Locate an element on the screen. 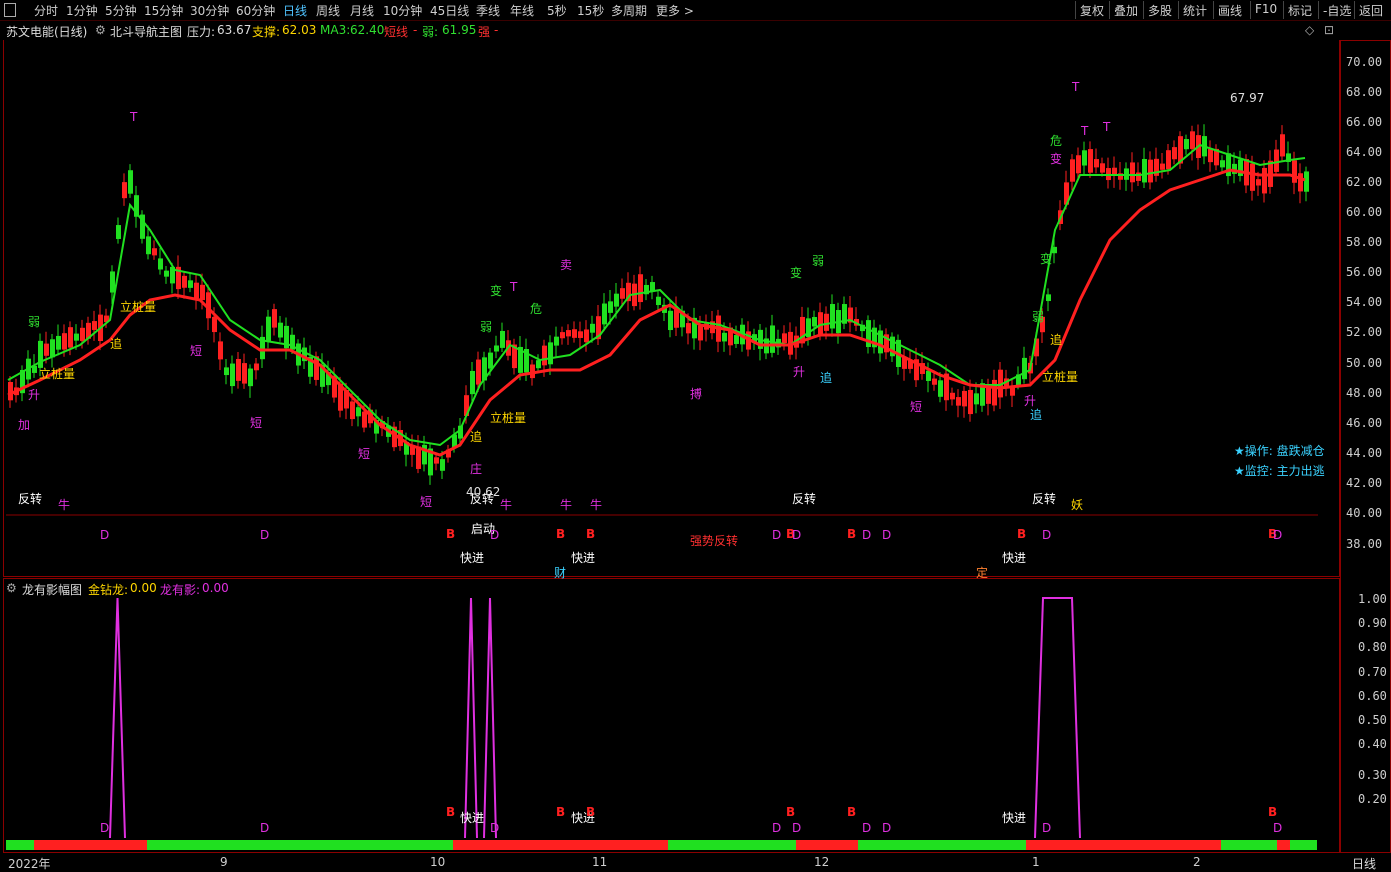 The height and width of the screenshot is (872, 1391). high-price-marker: 67.97 is located at coordinates (1247, 98).